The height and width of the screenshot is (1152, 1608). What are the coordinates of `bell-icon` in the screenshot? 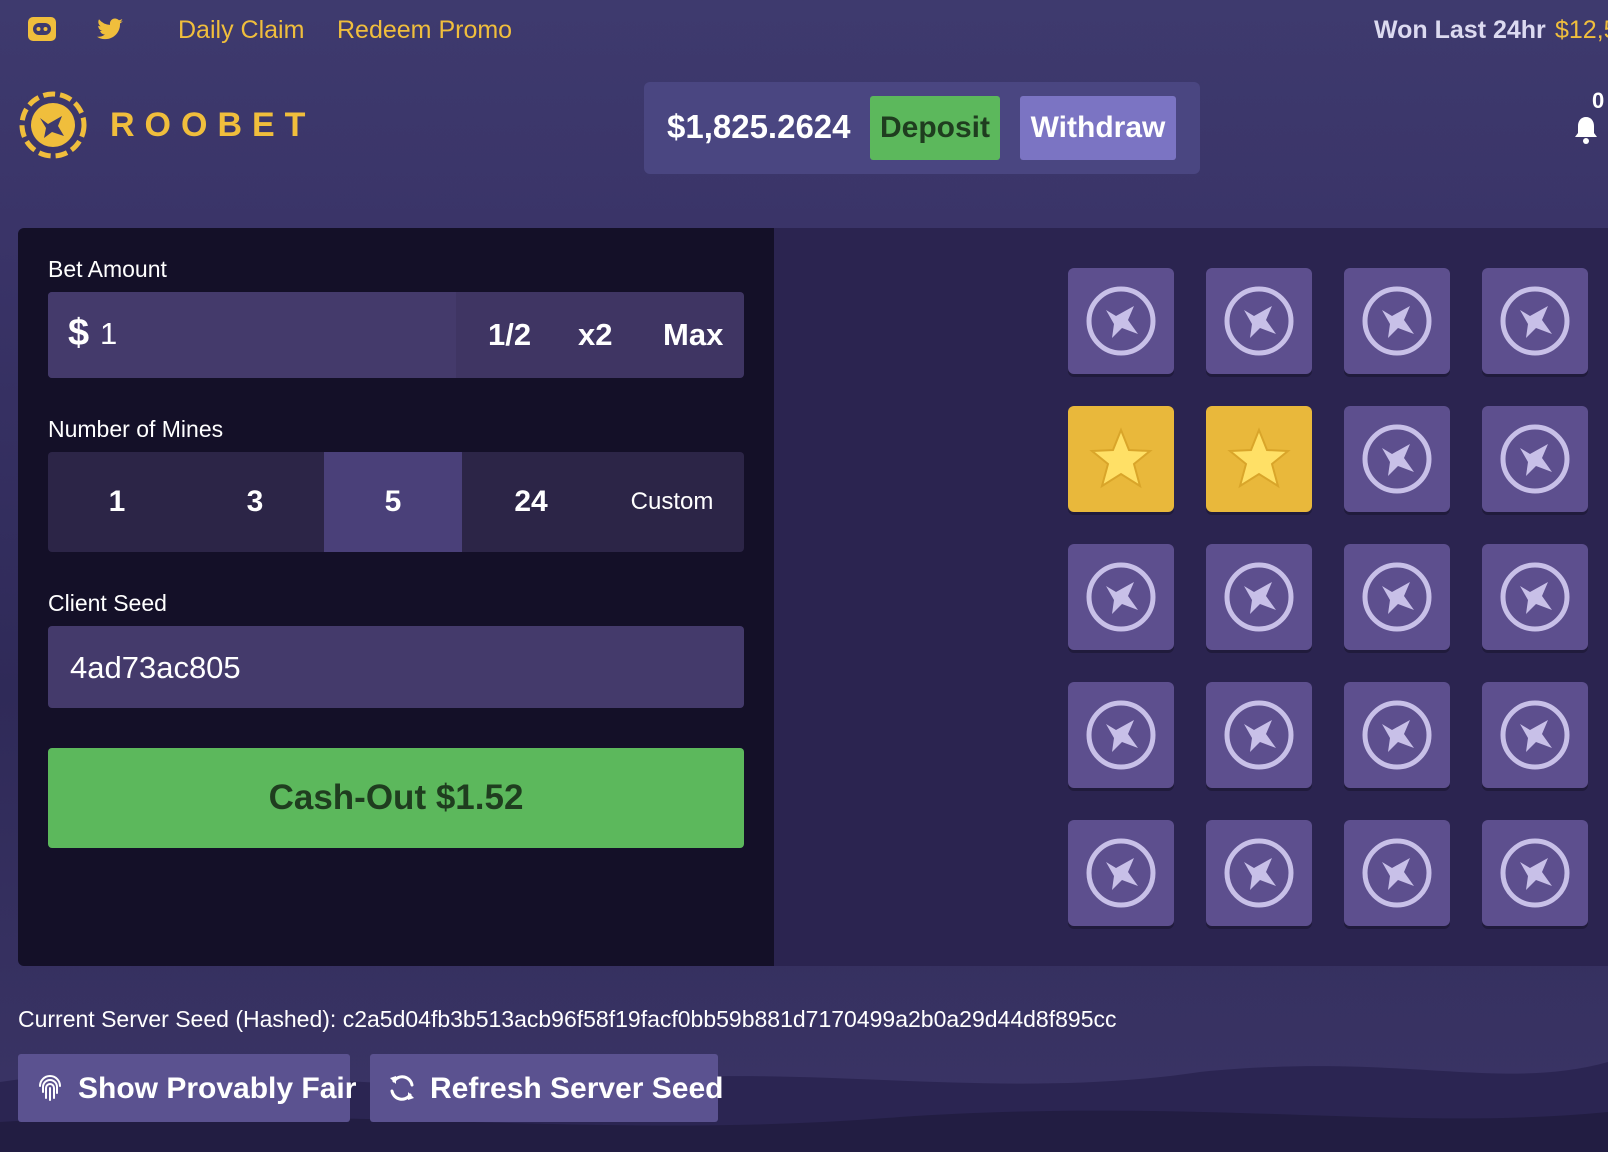 It's located at (1586, 130).